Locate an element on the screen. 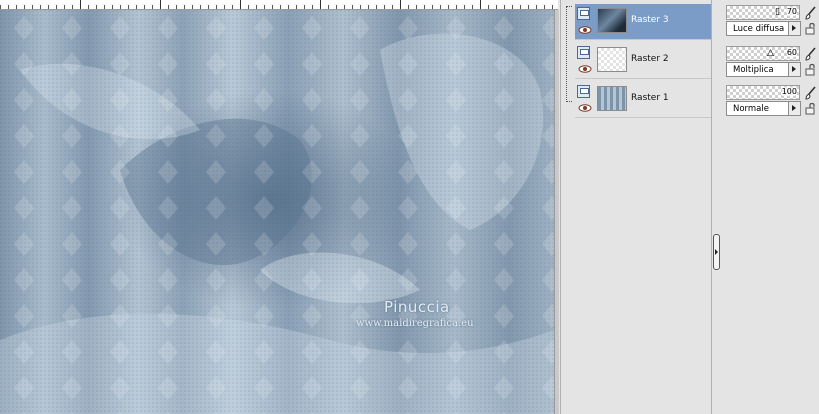  opacity-slider: 100 is located at coordinates (763, 92).